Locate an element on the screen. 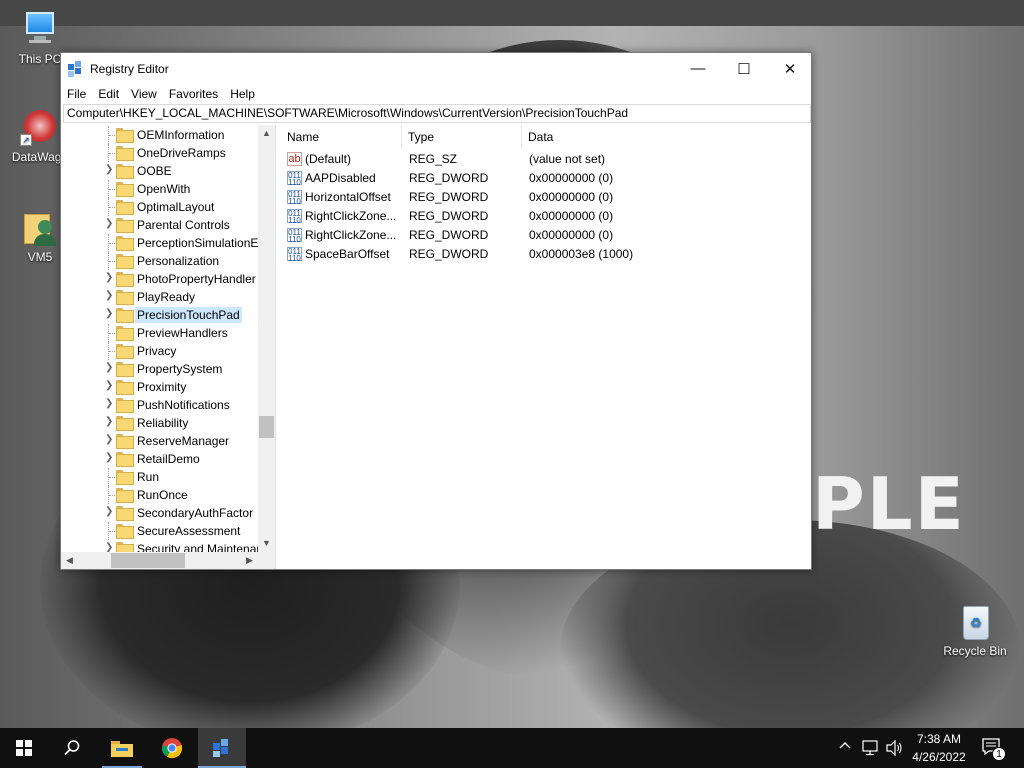 The width and height of the screenshot is (1024, 768). clock-time: 7:38 AM is located at coordinates (939, 739).